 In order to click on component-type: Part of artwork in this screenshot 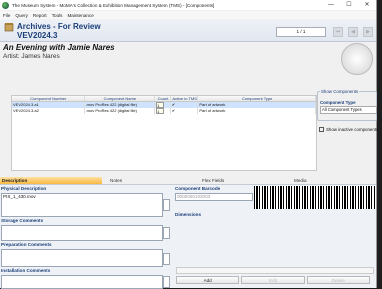, I will do `click(257, 111)`.